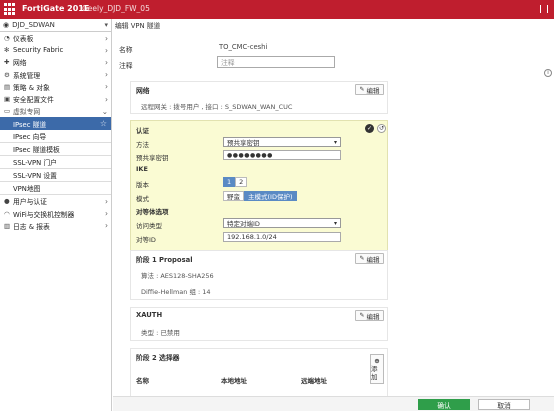 The width and height of the screenshot is (554, 411). What do you see at coordinates (270, 196) in the screenshot?
I see `mode-main: 主模式(ID保护)` at bounding box center [270, 196].